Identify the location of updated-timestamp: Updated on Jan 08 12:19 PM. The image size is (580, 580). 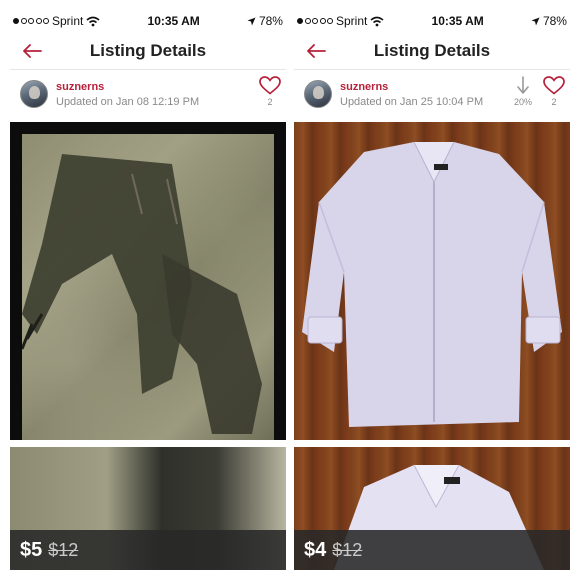
(128, 101).